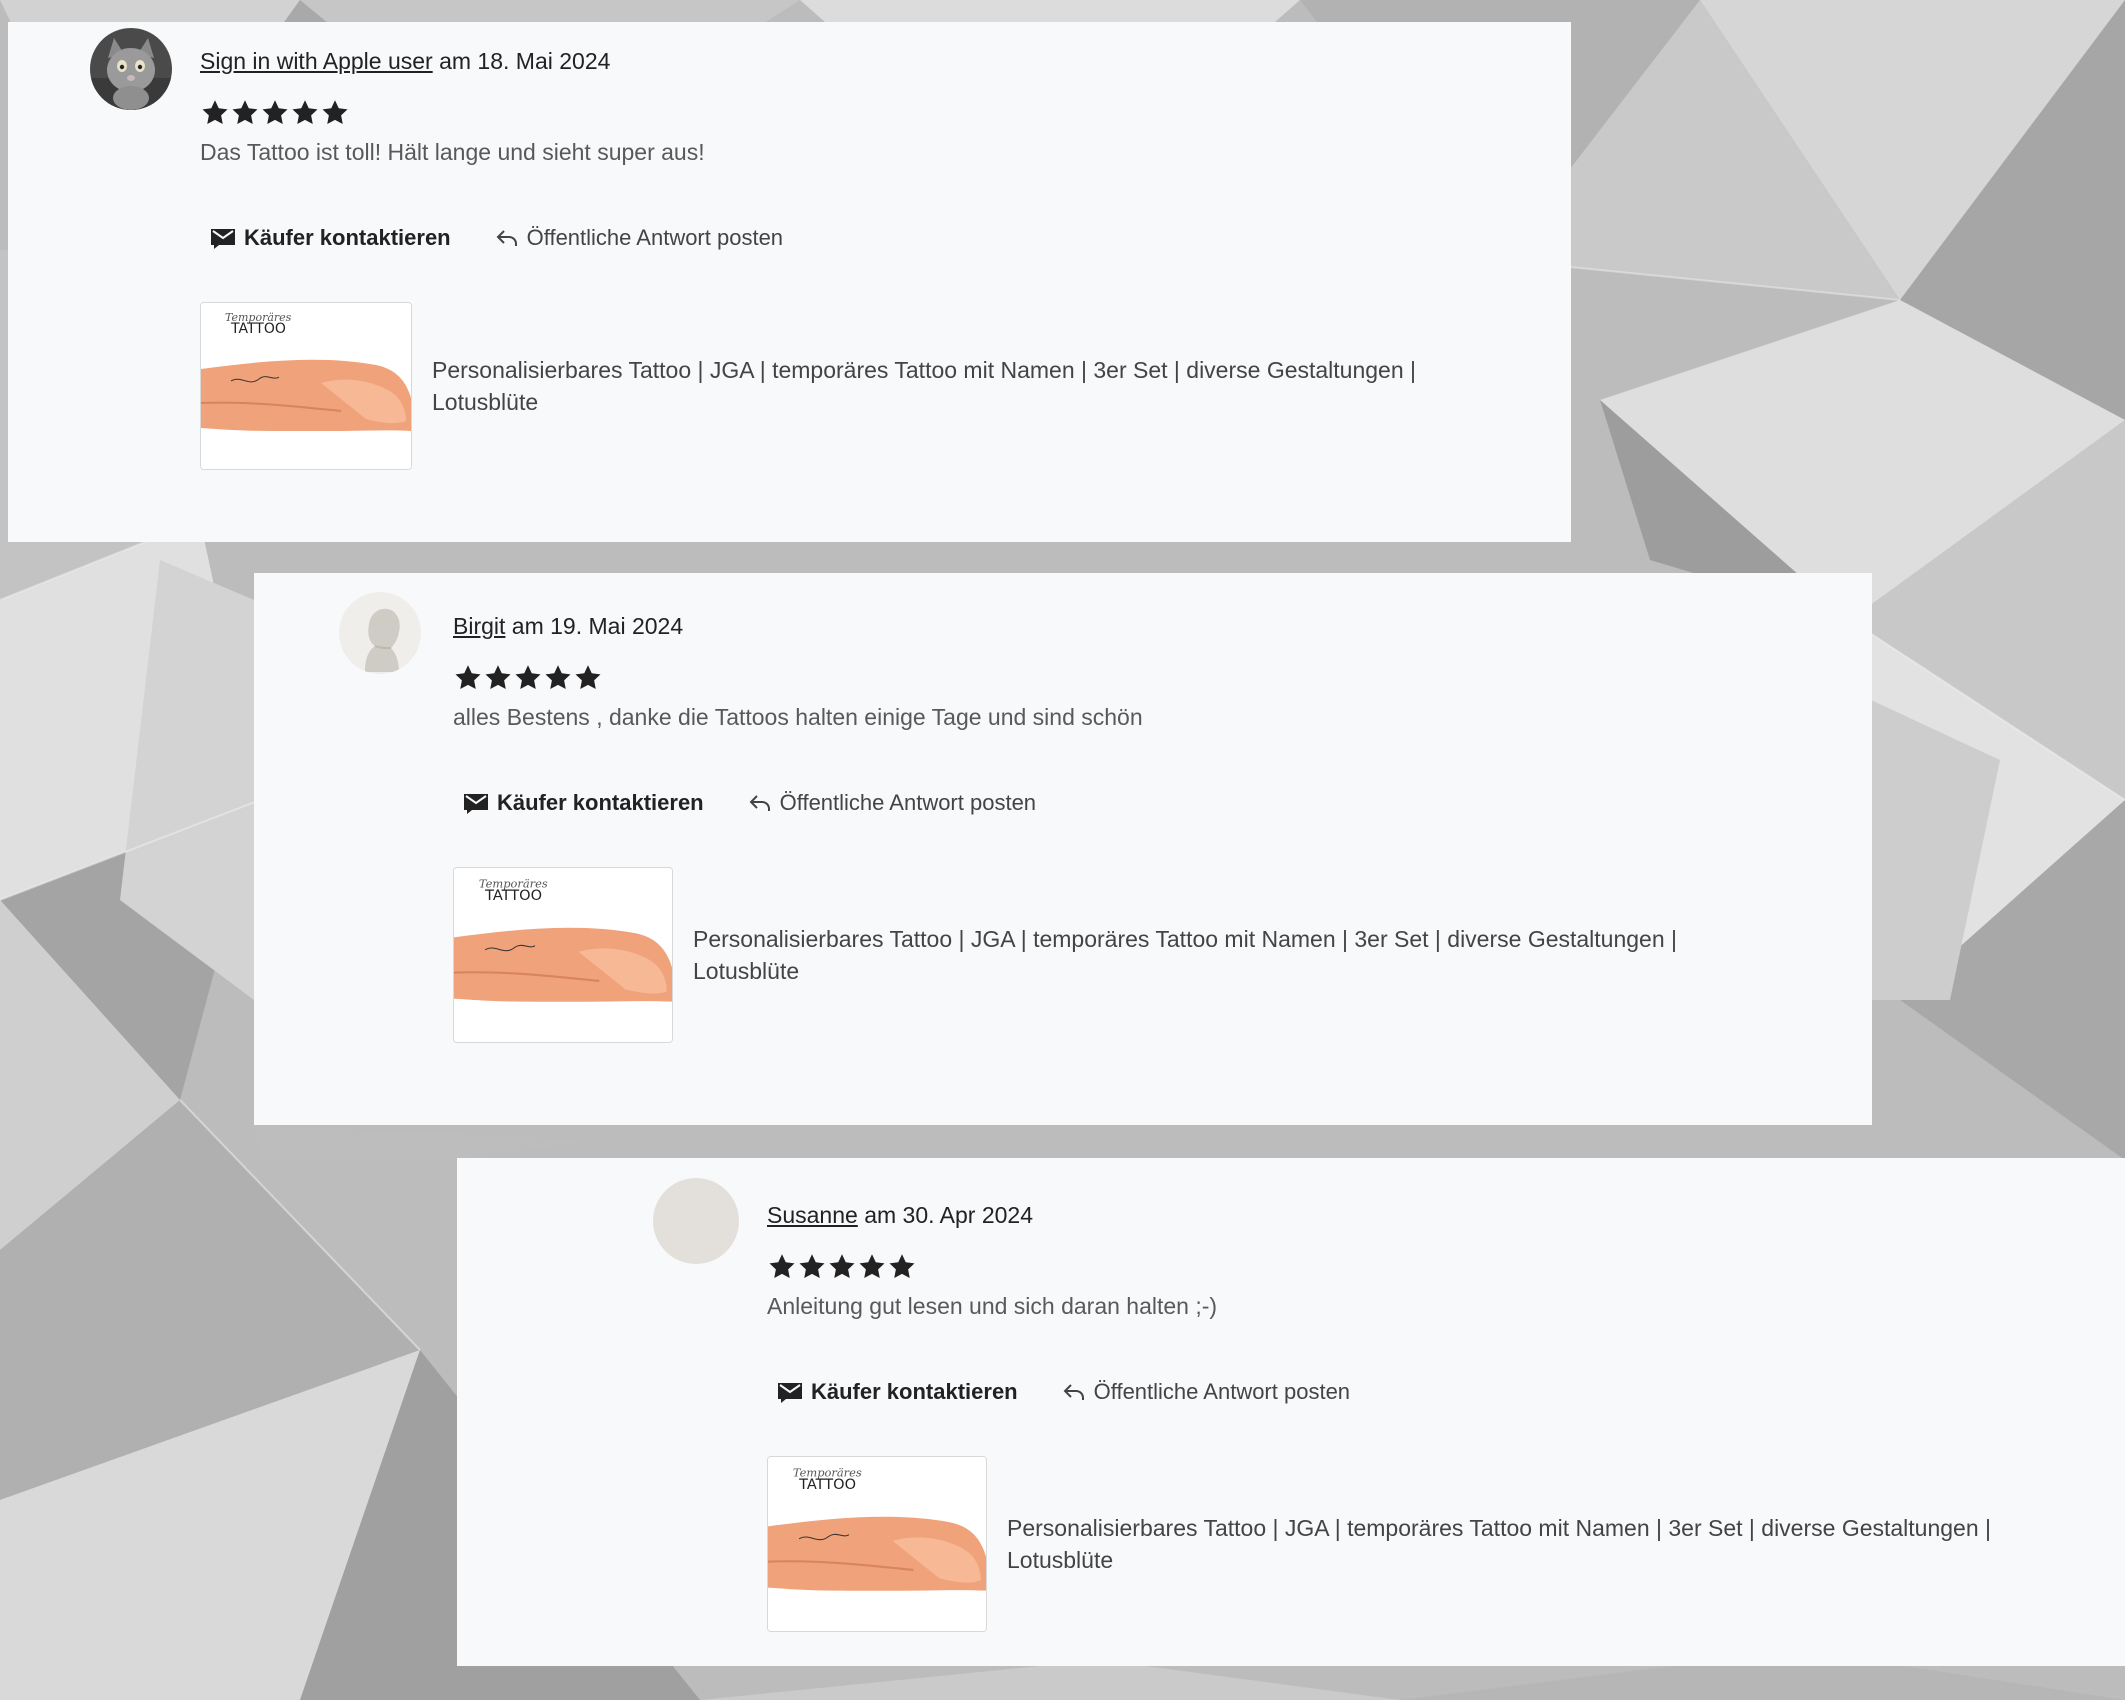 This screenshot has height=1700, width=2125. I want to click on review-meta: Birgit am 19. Mai 2024, so click(1108, 626).